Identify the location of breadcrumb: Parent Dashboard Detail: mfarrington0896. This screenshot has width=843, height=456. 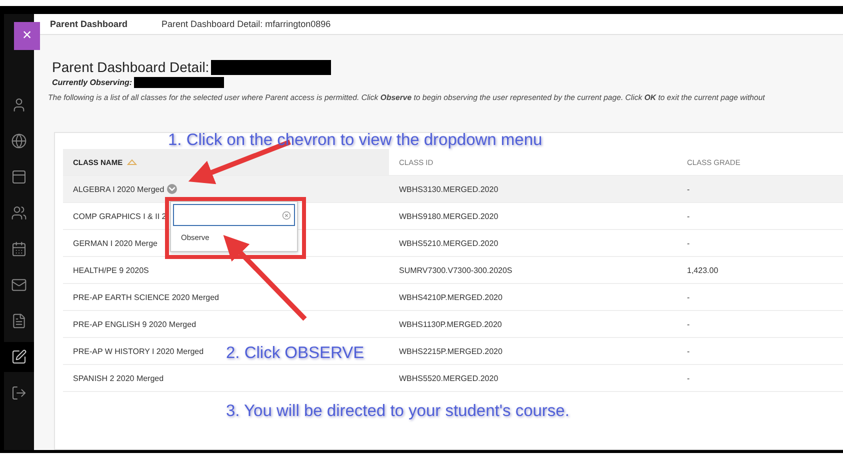
(246, 24).